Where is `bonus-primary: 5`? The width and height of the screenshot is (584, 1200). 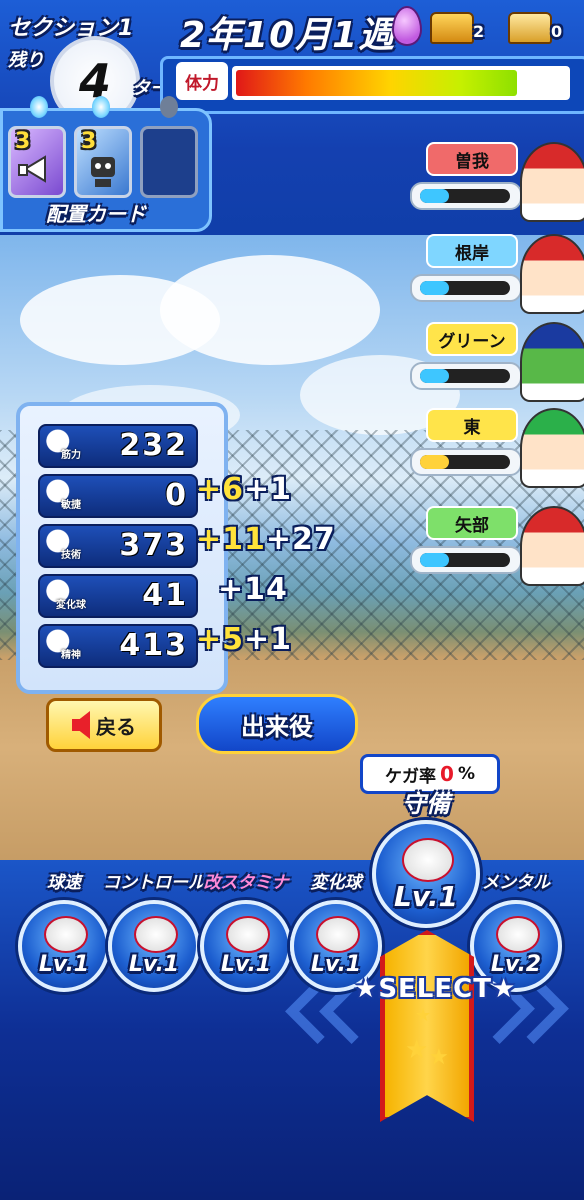 bonus-primary: 5 is located at coordinates (233, 639).